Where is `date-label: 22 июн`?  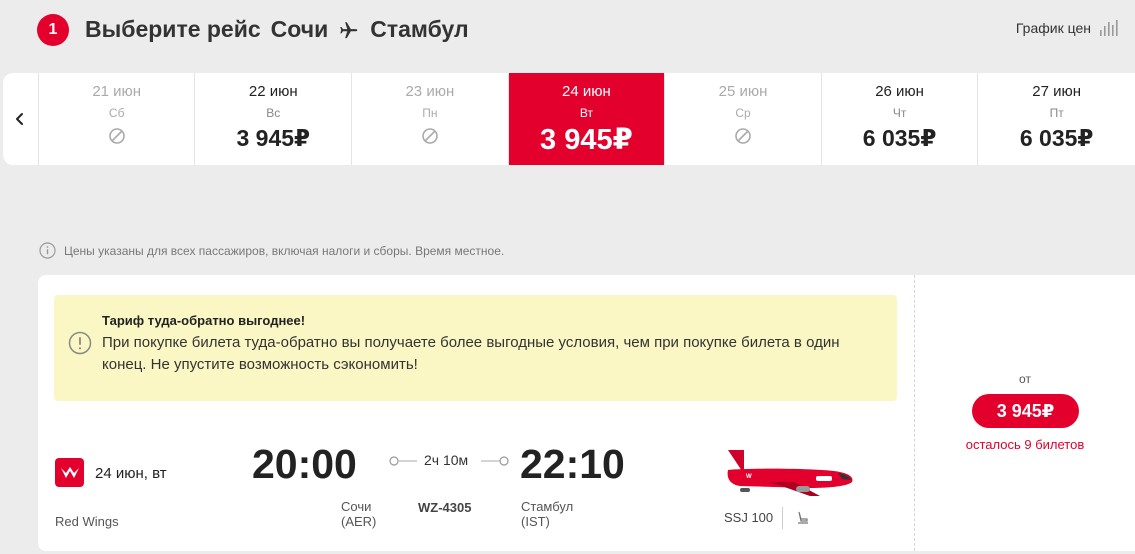
date-label: 22 июн is located at coordinates (273, 91).